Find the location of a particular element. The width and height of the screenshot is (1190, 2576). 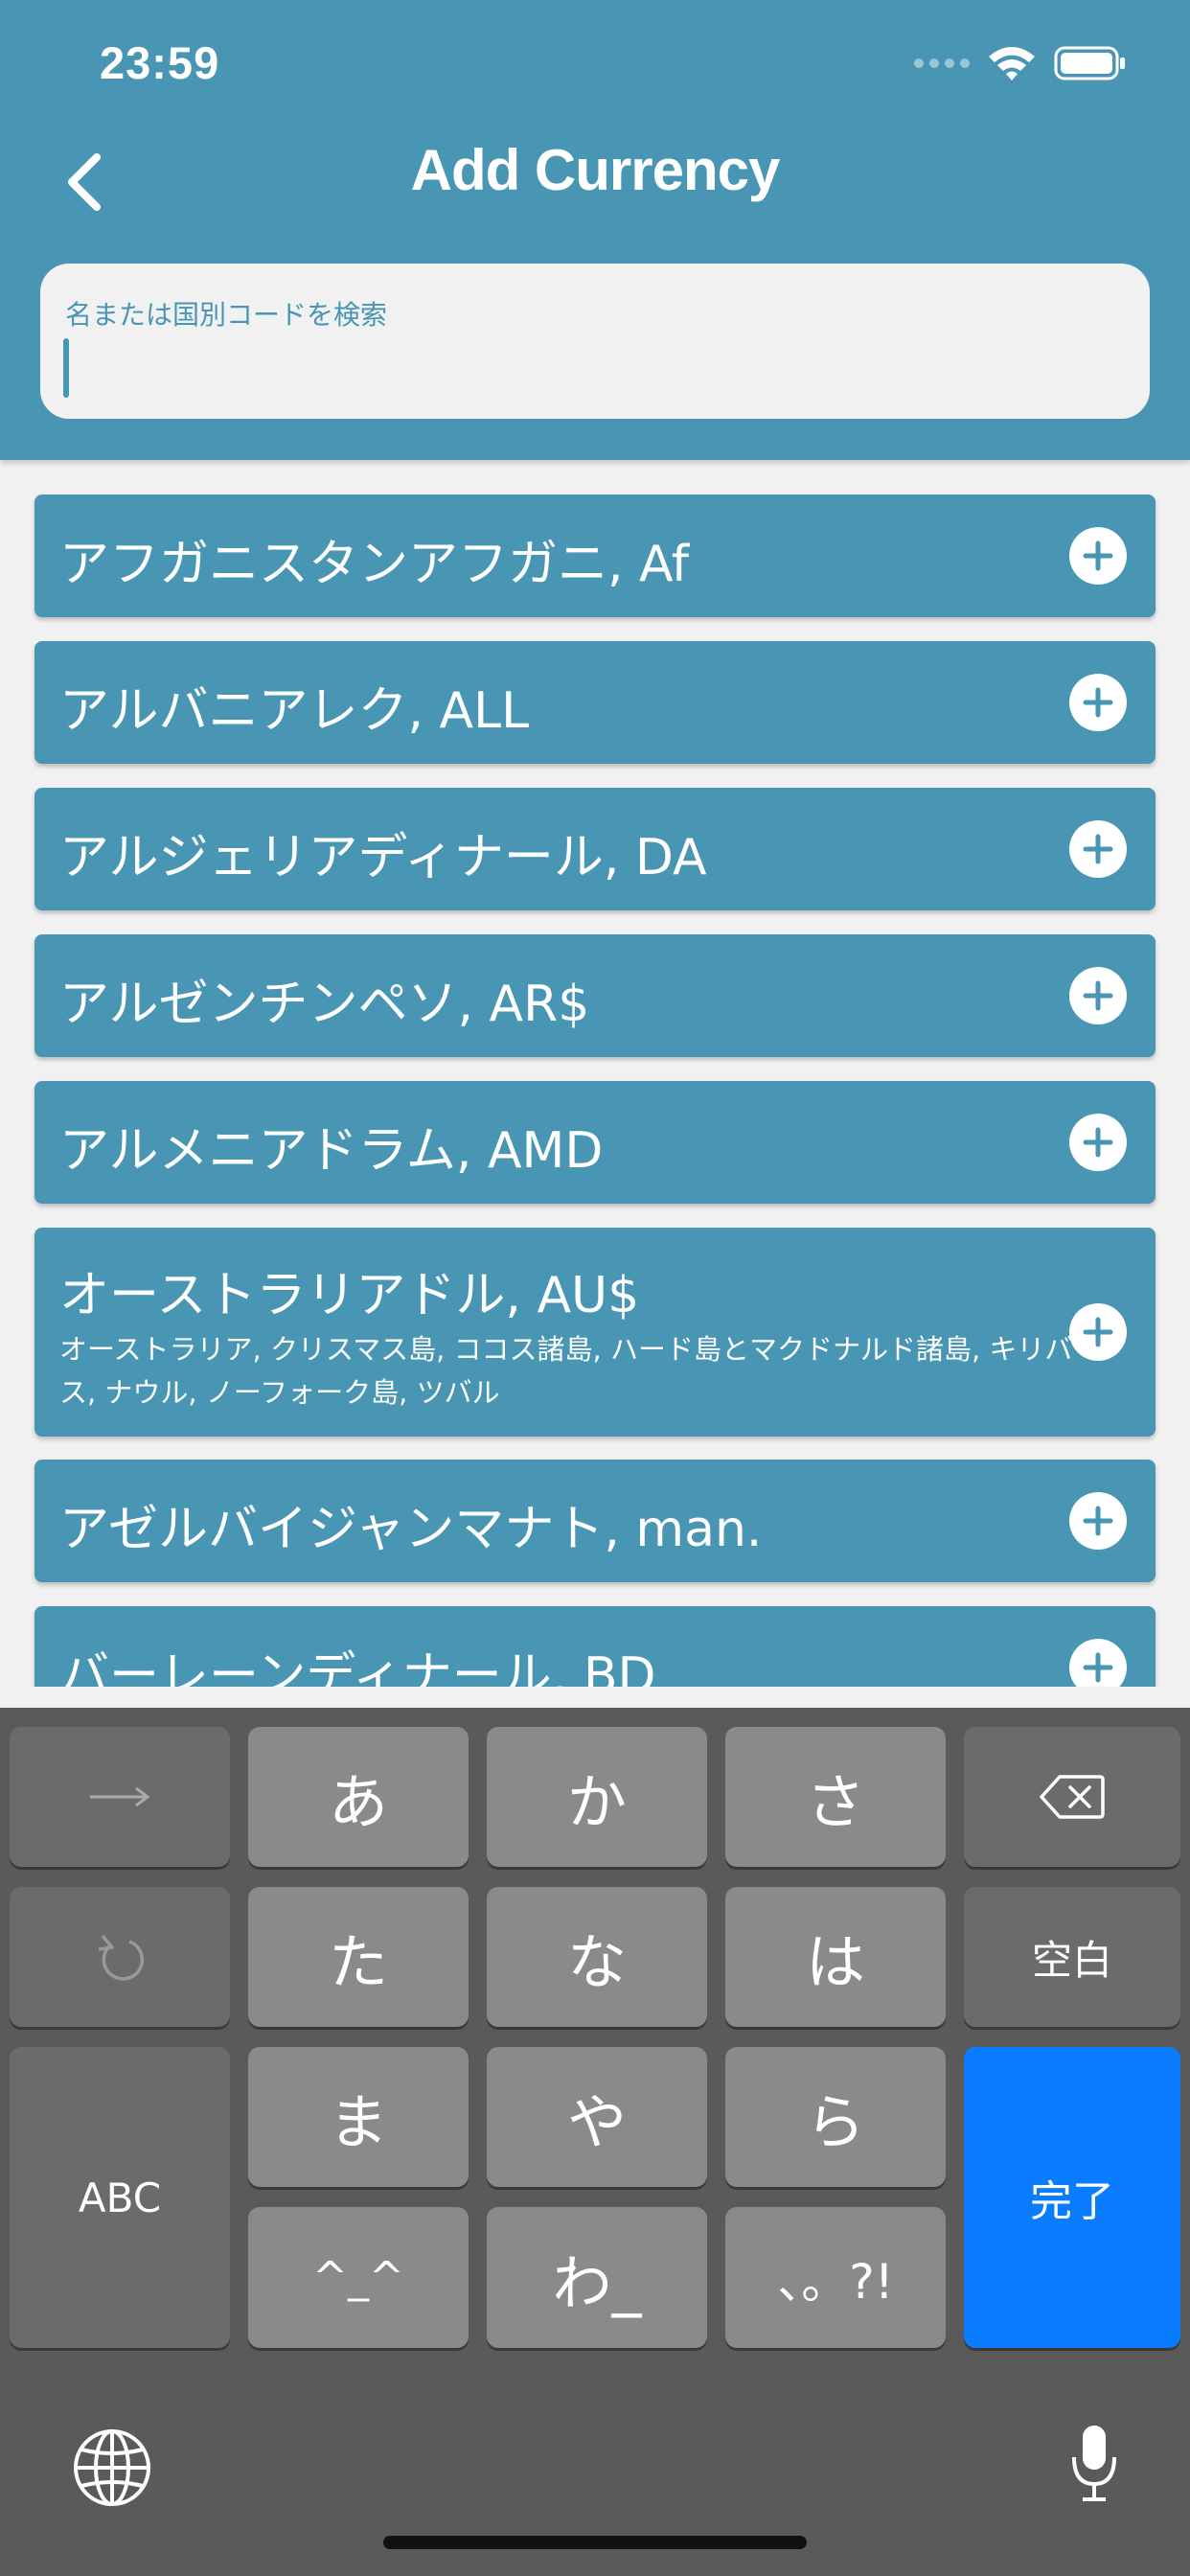

key-space: 空白 is located at coordinates (1072, 1957).